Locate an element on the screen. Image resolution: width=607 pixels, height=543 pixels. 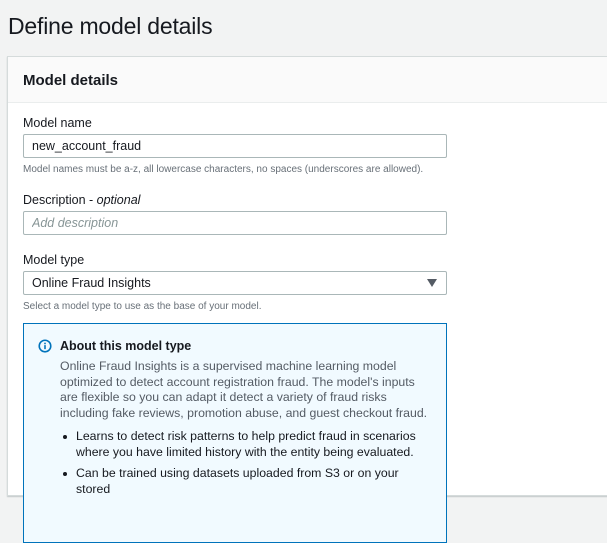
optional-tag: optional is located at coordinates (118, 200).